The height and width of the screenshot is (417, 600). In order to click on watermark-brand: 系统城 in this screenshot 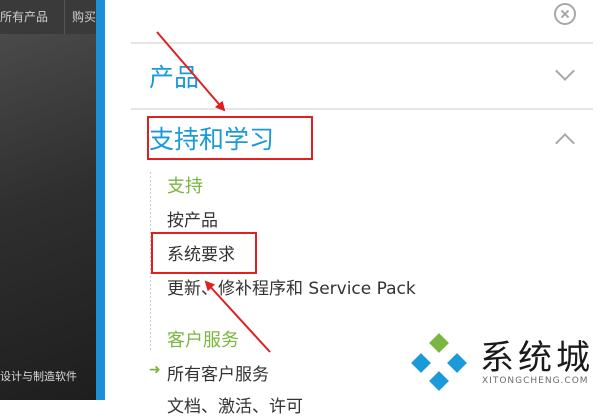, I will do `click(537, 358)`.